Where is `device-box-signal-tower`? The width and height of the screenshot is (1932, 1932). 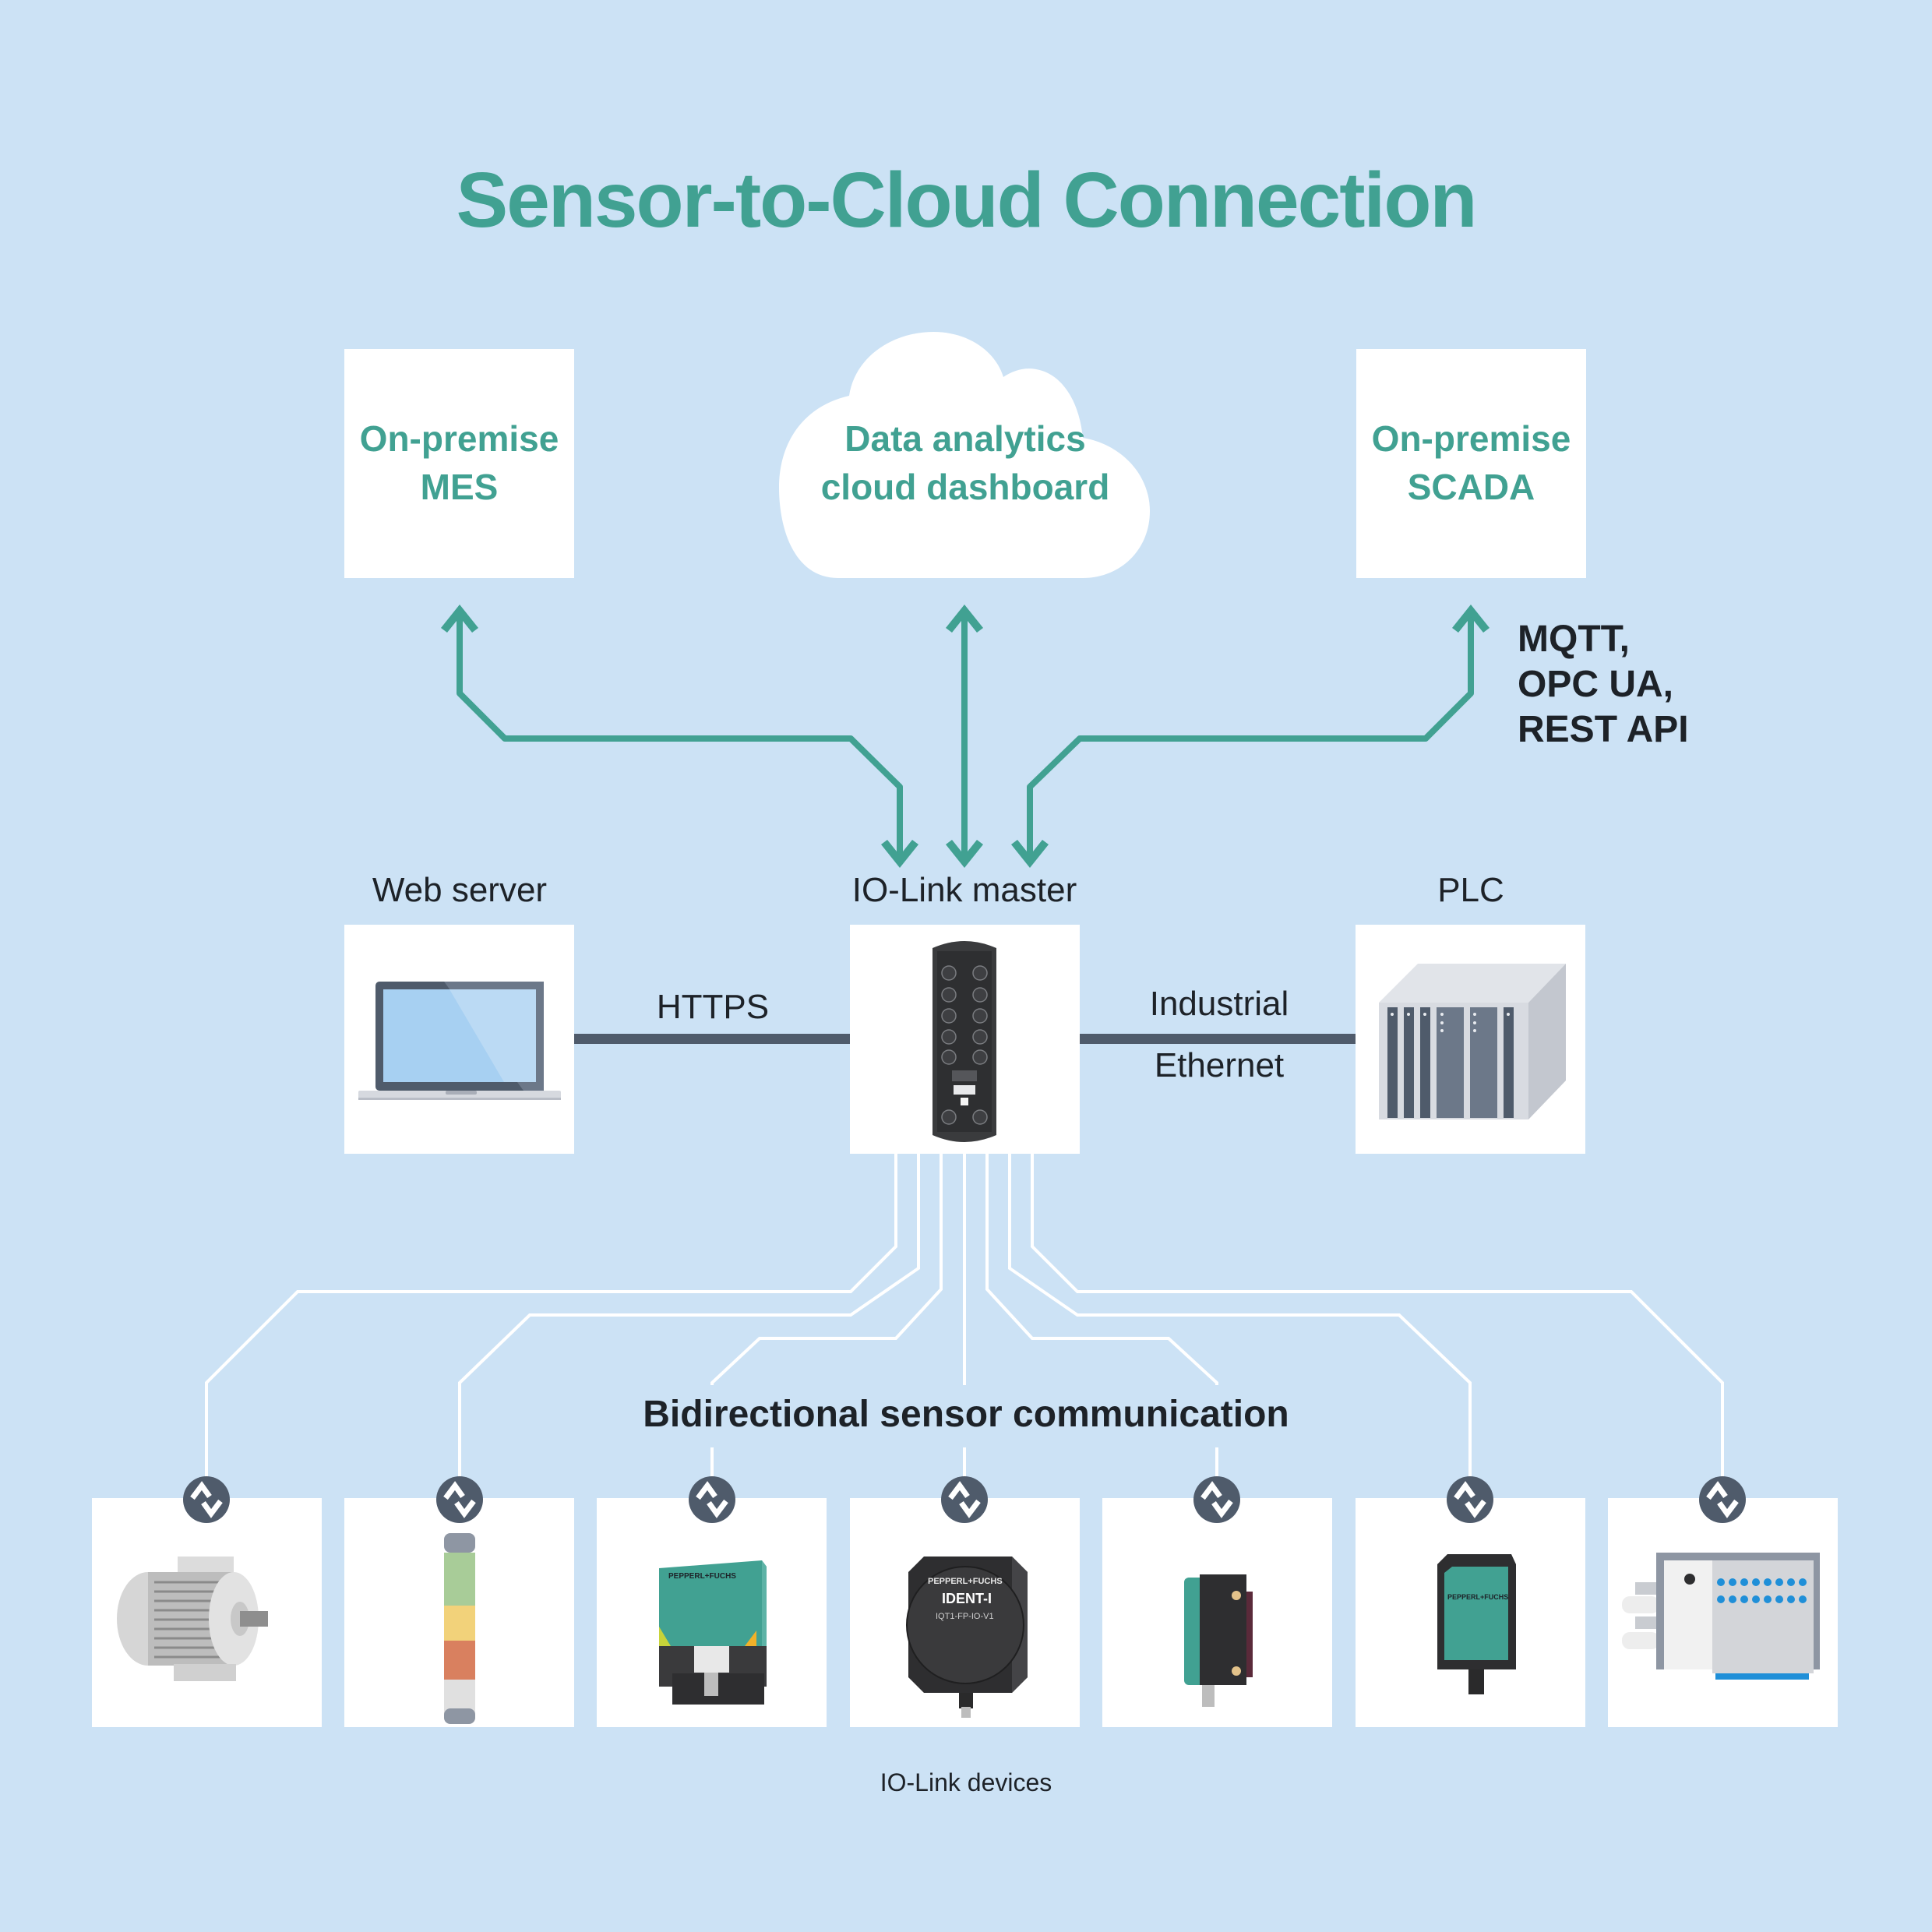
device-box-signal-tower is located at coordinates (459, 1612).